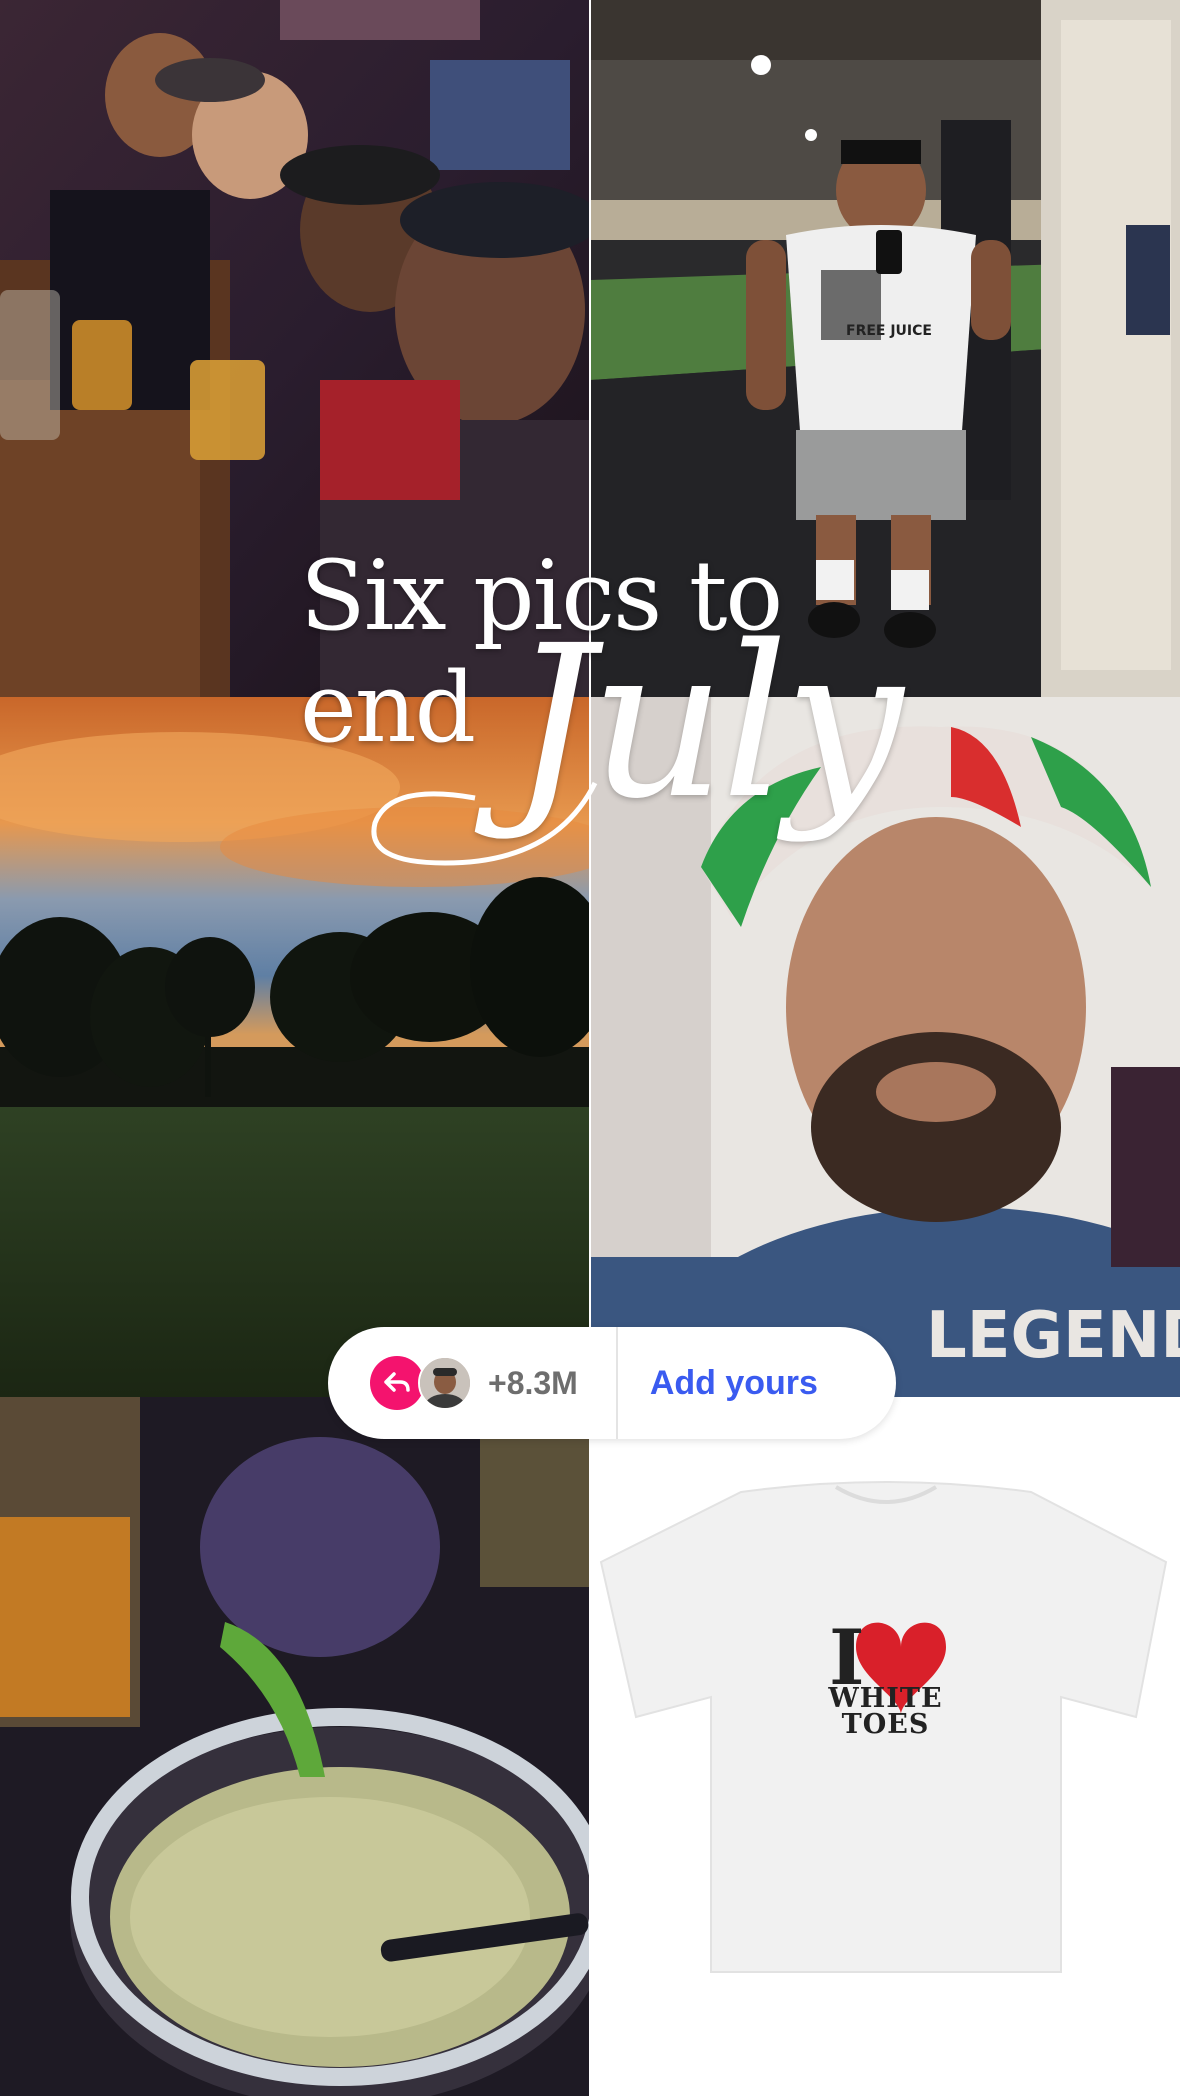  I want to click on pill-divider, so click(616, 1383).